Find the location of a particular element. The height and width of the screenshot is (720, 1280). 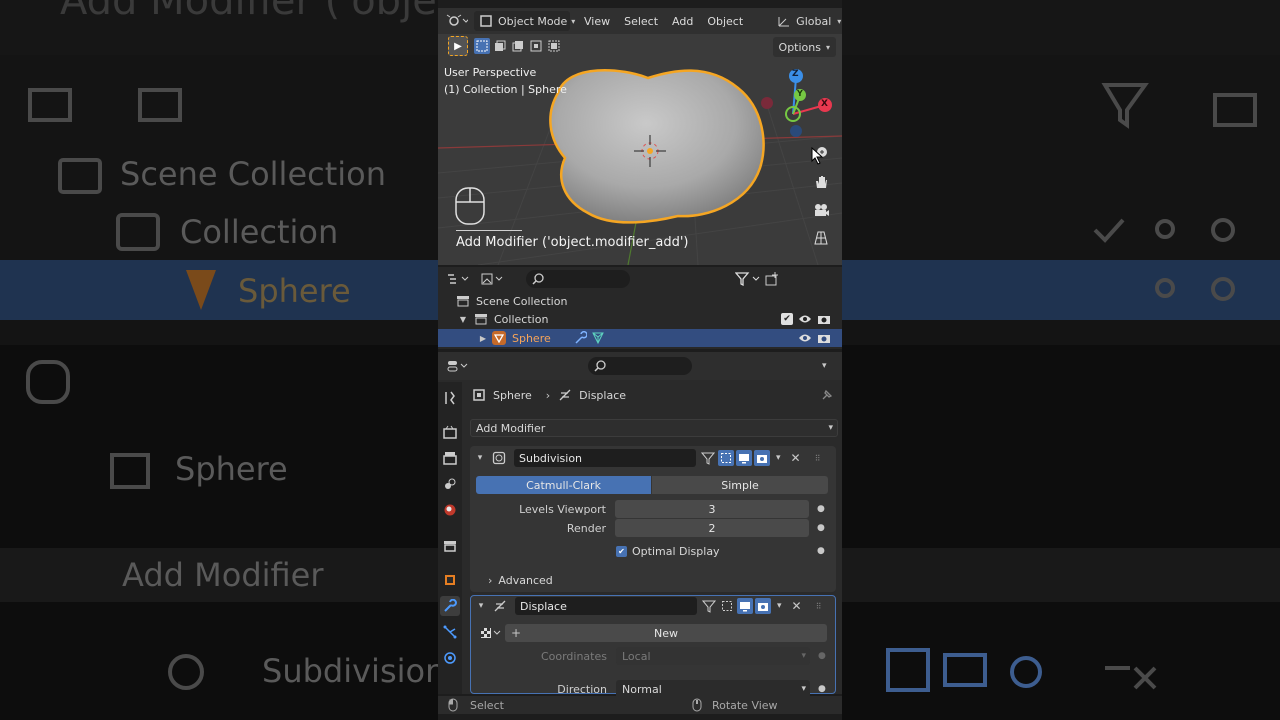

select-intersect-icon is located at coordinates (554, 46).